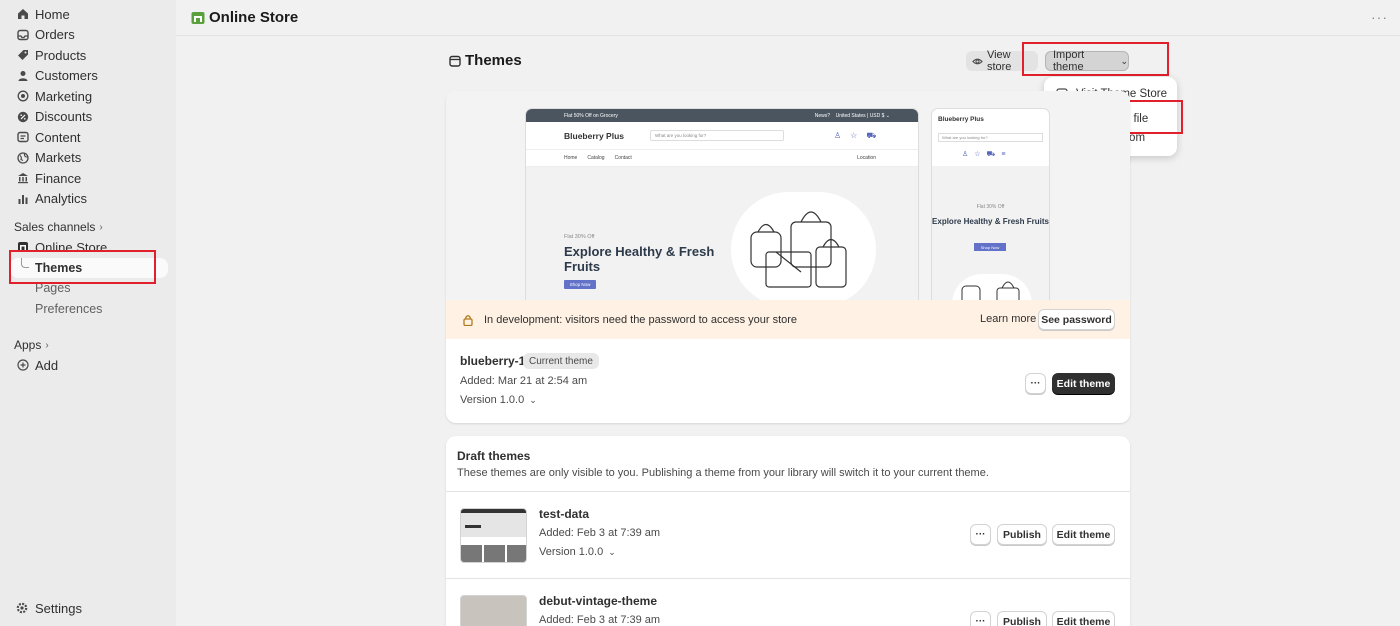 This screenshot has width=1400, height=626. Describe the element at coordinates (66, 76) in the screenshot. I see `sidebar-item-label: Customers` at that location.